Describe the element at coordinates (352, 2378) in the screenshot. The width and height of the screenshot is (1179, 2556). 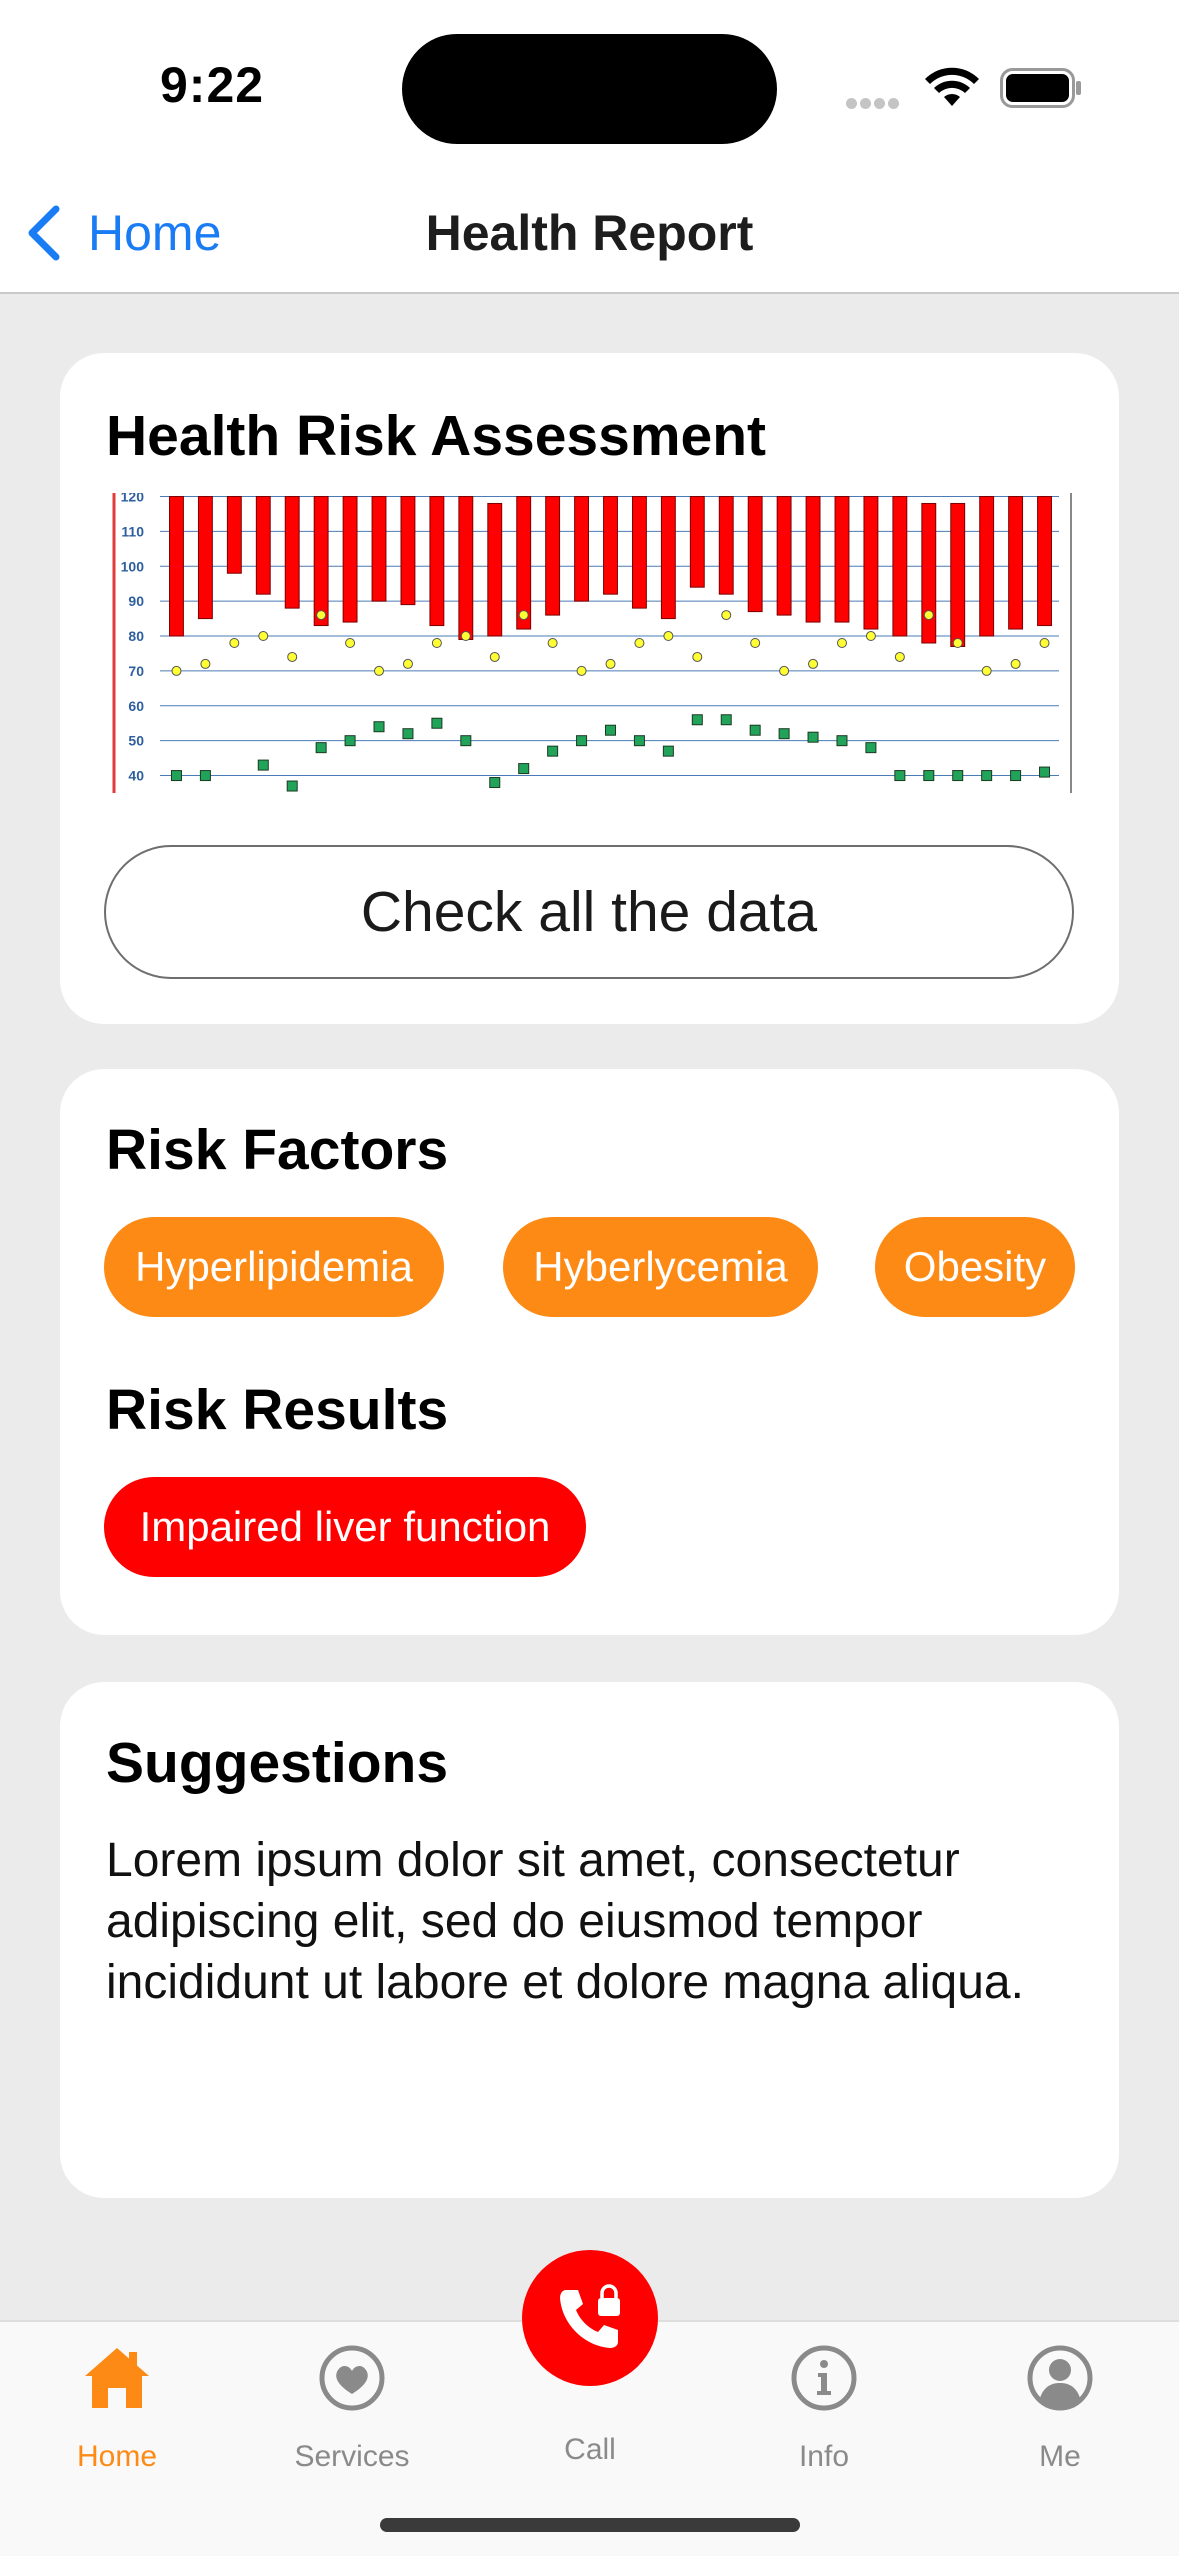
I see `heart-circle-icon` at that location.